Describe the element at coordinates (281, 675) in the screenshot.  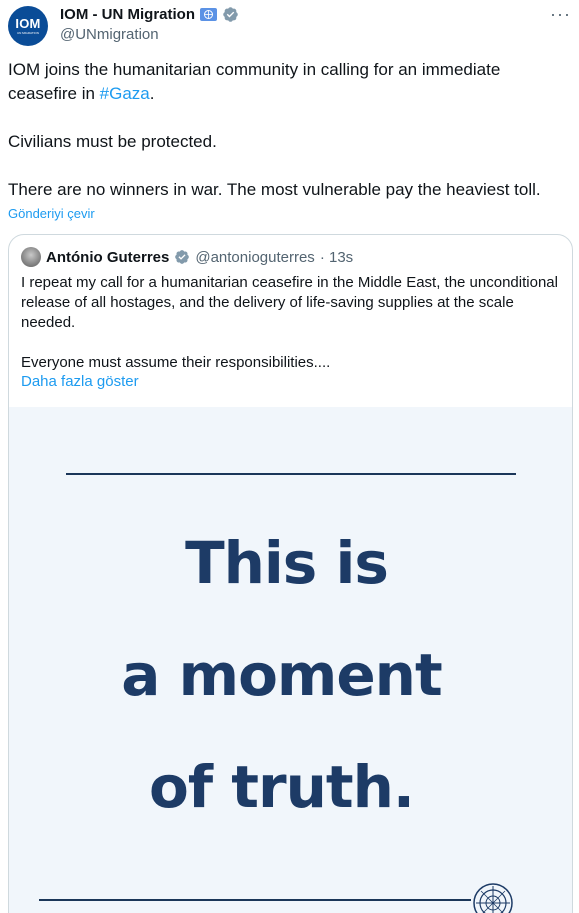
I see `image-text-line-2: a moment` at that location.